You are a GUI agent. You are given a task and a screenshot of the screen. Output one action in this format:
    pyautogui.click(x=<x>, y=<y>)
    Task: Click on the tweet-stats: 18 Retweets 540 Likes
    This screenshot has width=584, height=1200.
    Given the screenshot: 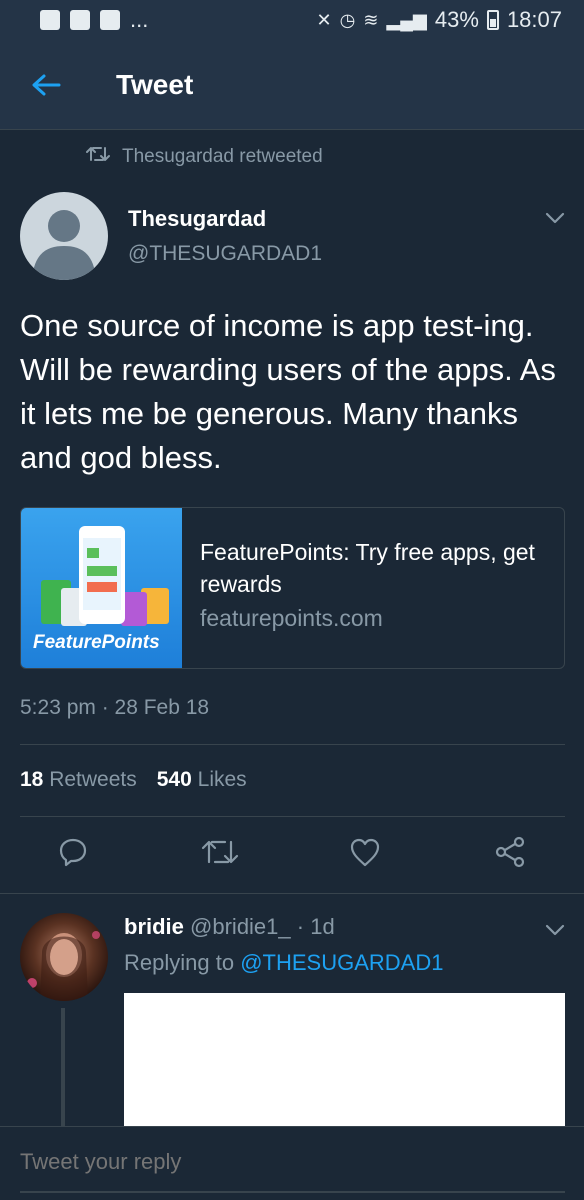 What is the action you would take?
    pyautogui.click(x=133, y=780)
    